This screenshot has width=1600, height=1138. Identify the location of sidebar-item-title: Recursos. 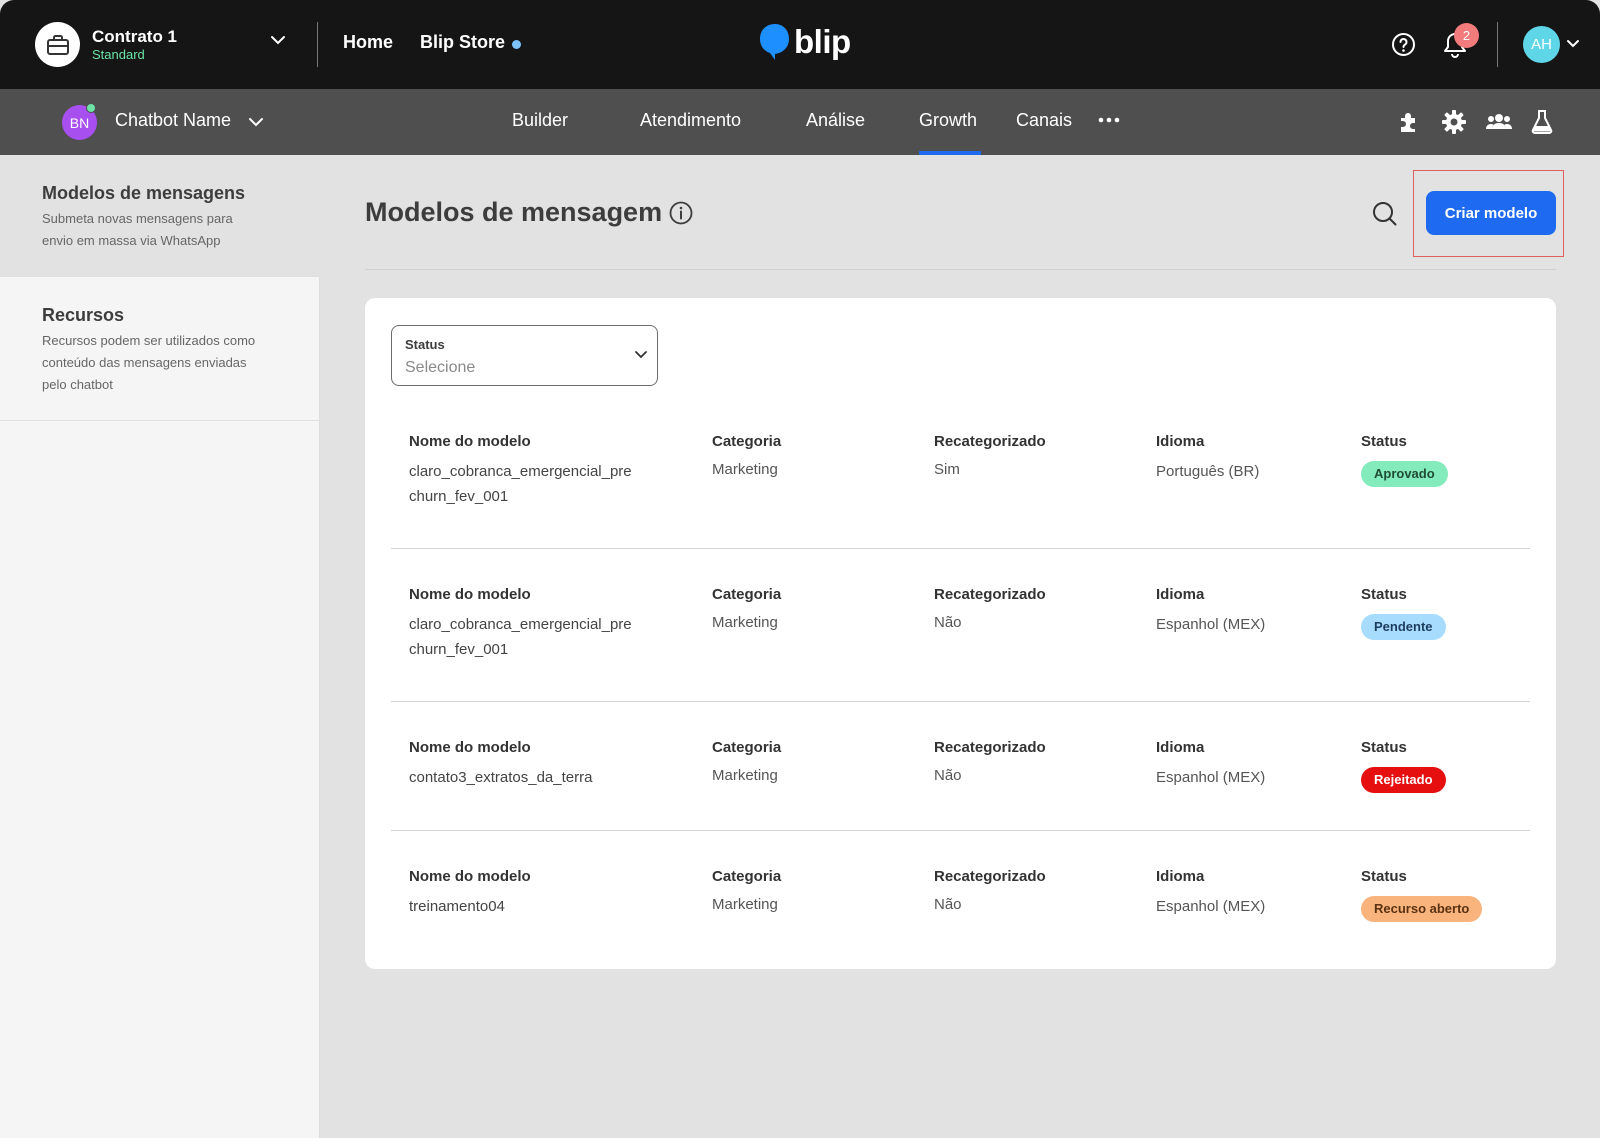
(83, 315).